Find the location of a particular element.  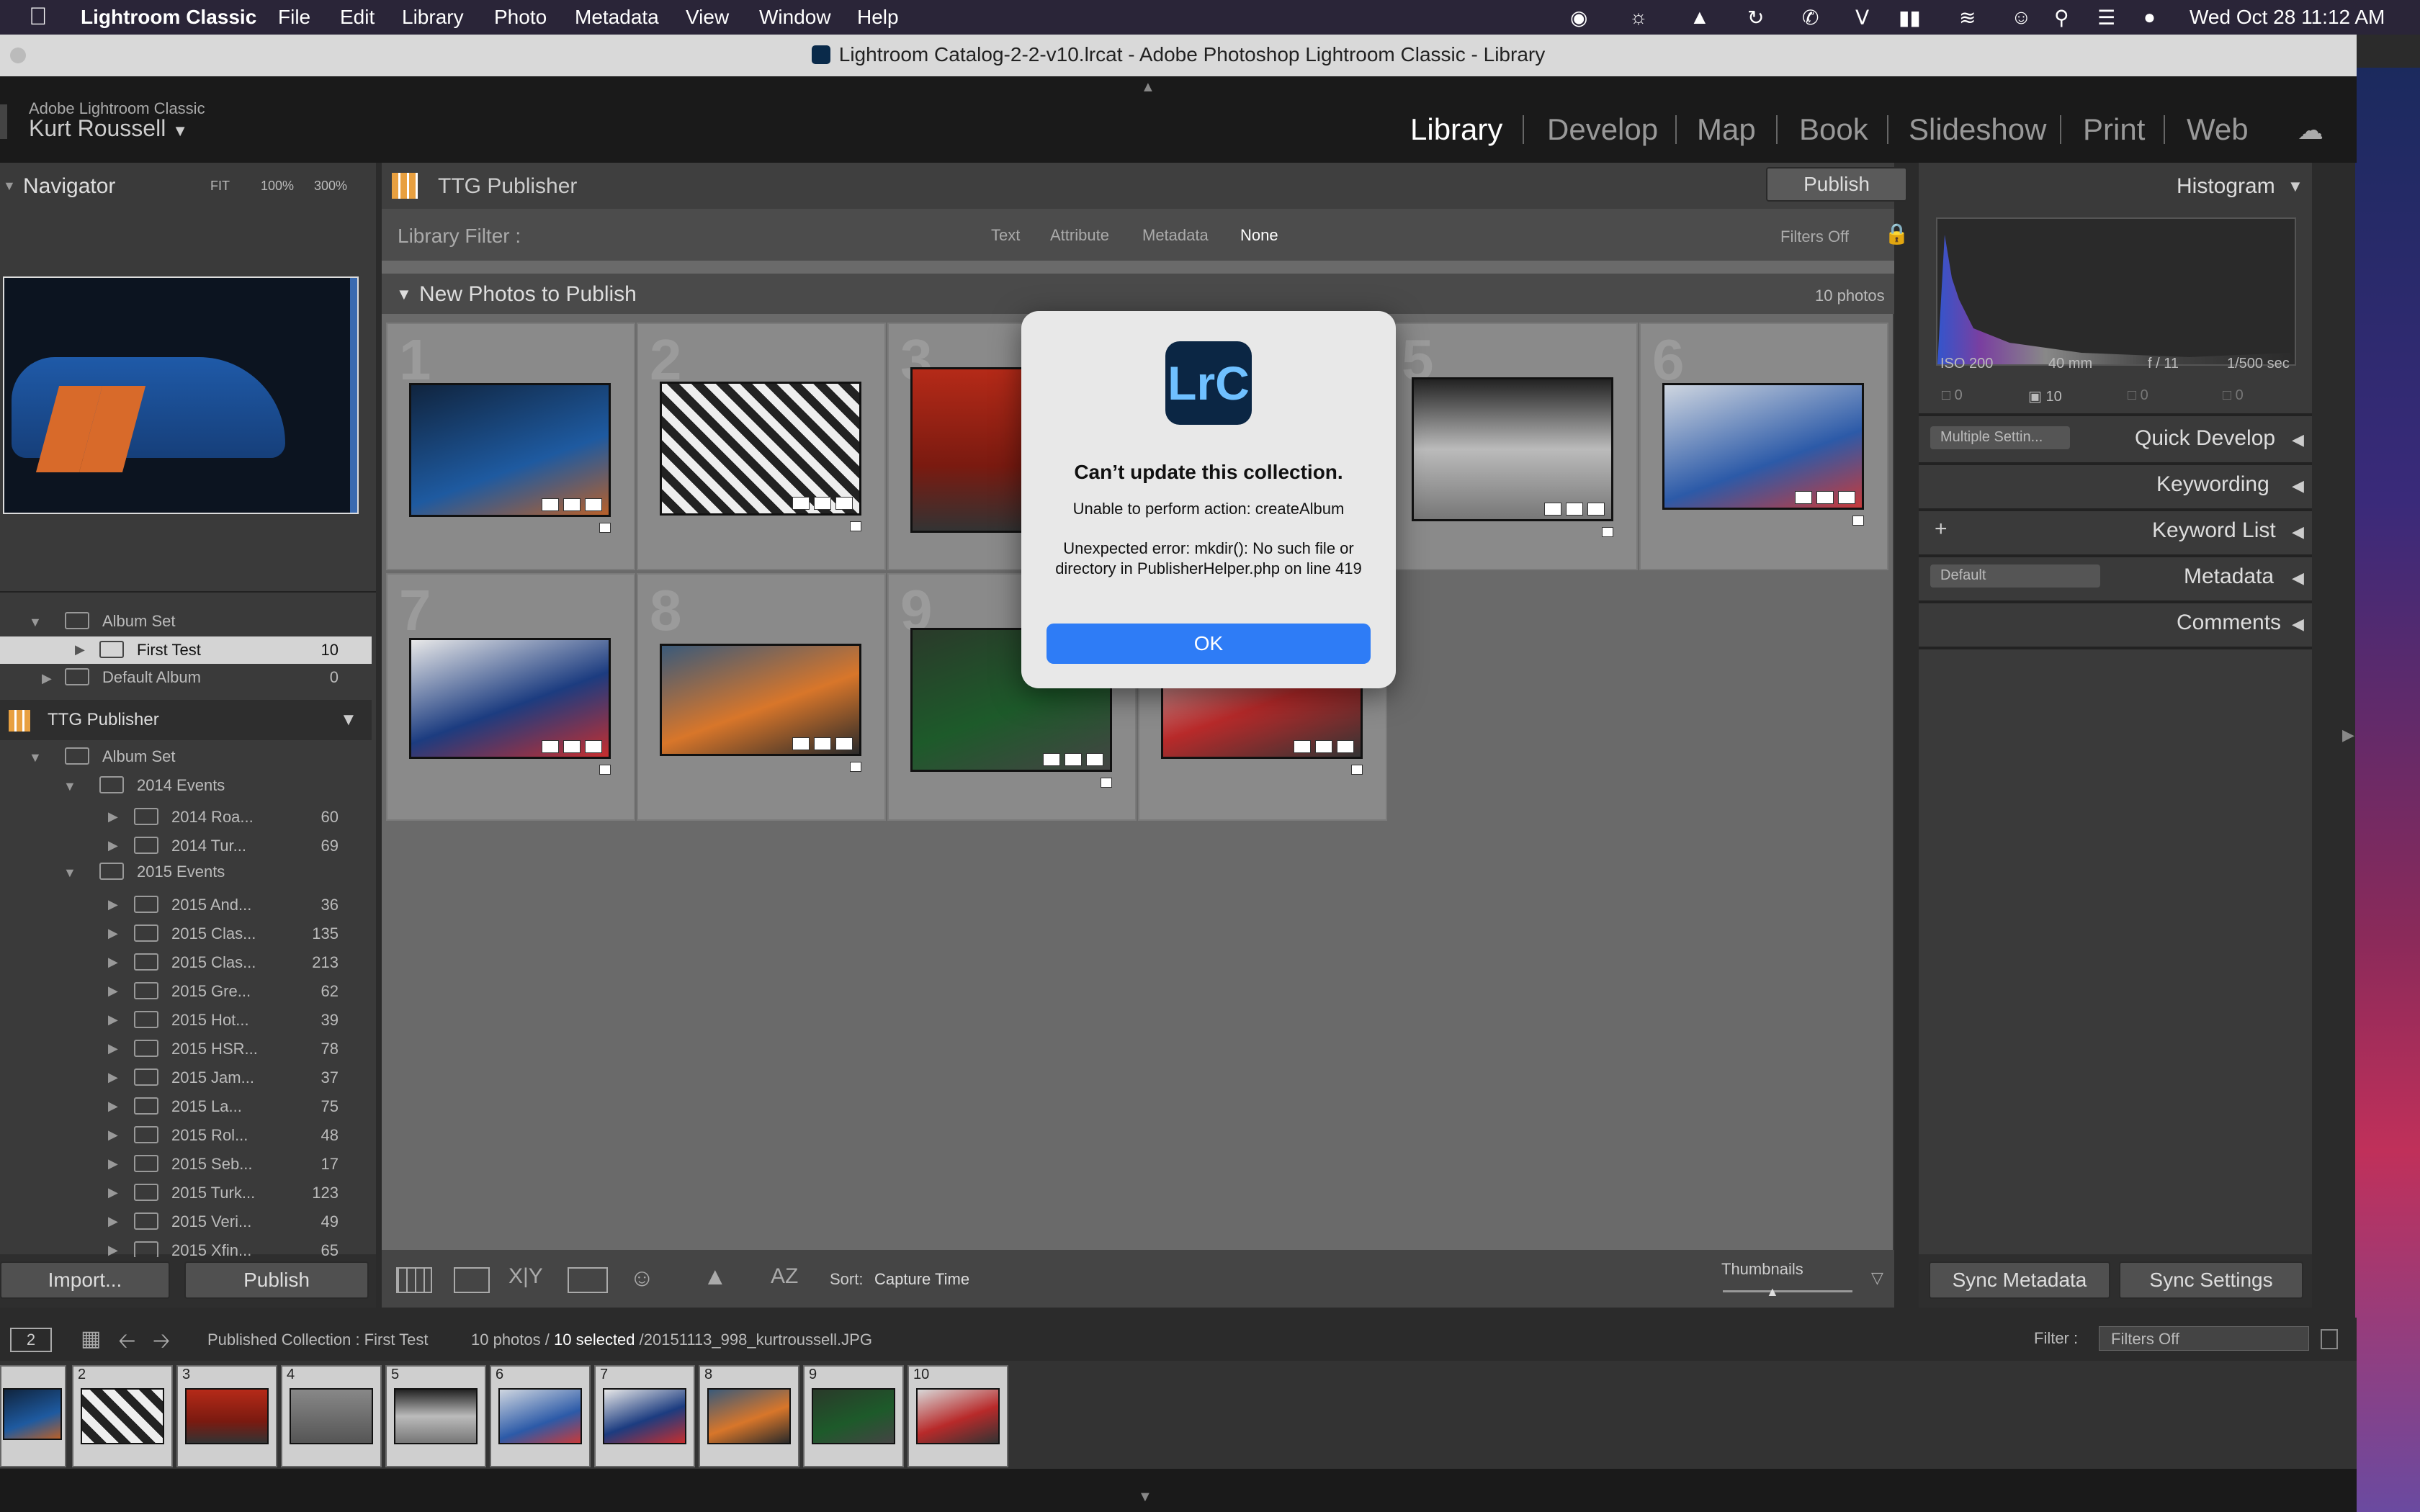

list-item: ▶ 2015 Clas... 135 is located at coordinates (186, 934).